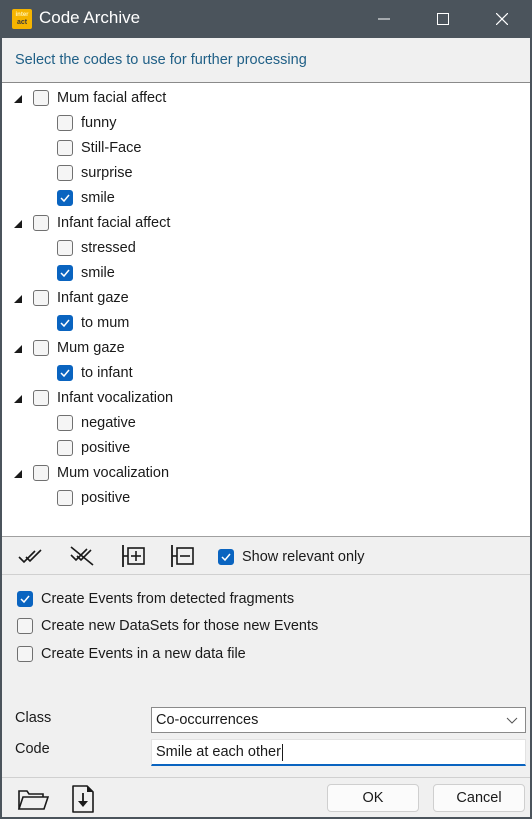 The width and height of the screenshot is (532, 819). Describe the element at coordinates (479, 798) in the screenshot. I see `cancel-button: Cancel` at that location.